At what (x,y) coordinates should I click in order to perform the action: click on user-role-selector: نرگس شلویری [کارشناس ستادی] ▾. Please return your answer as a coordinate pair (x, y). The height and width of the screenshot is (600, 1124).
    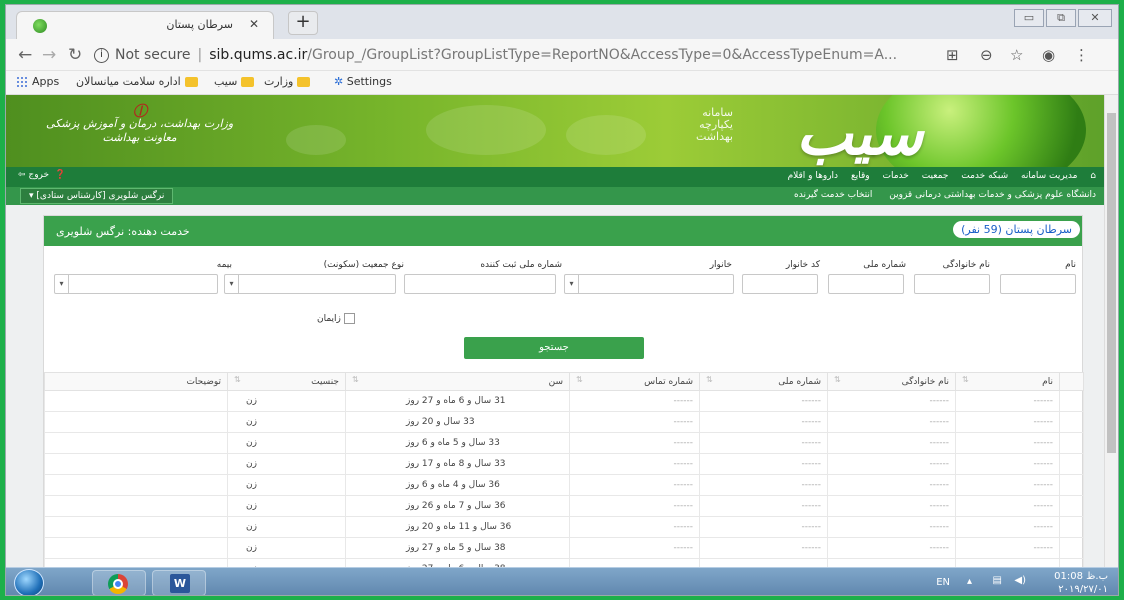
    Looking at the image, I should click on (97, 196).